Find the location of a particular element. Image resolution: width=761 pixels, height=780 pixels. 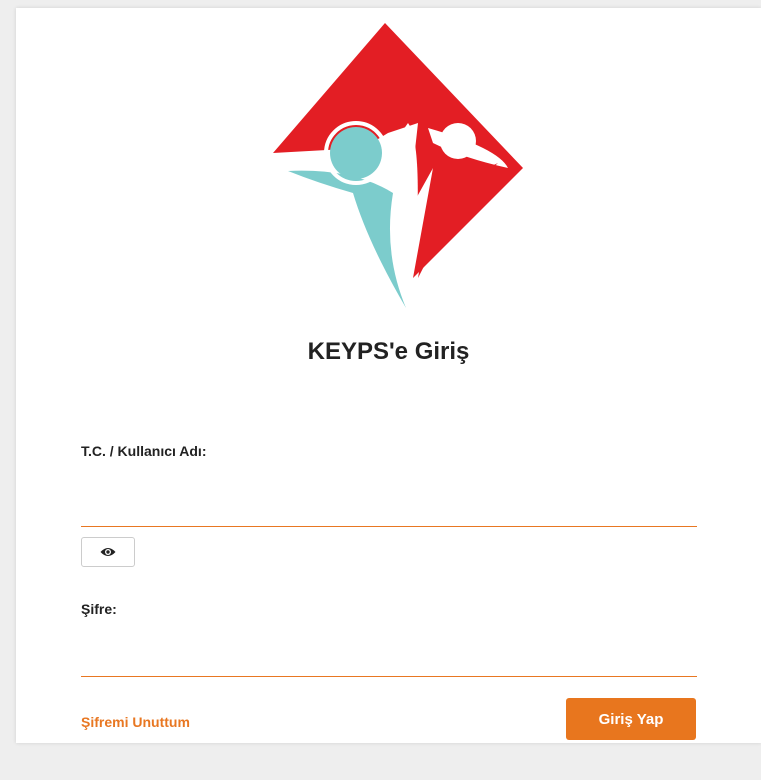

username-input is located at coordinates (389, 512).